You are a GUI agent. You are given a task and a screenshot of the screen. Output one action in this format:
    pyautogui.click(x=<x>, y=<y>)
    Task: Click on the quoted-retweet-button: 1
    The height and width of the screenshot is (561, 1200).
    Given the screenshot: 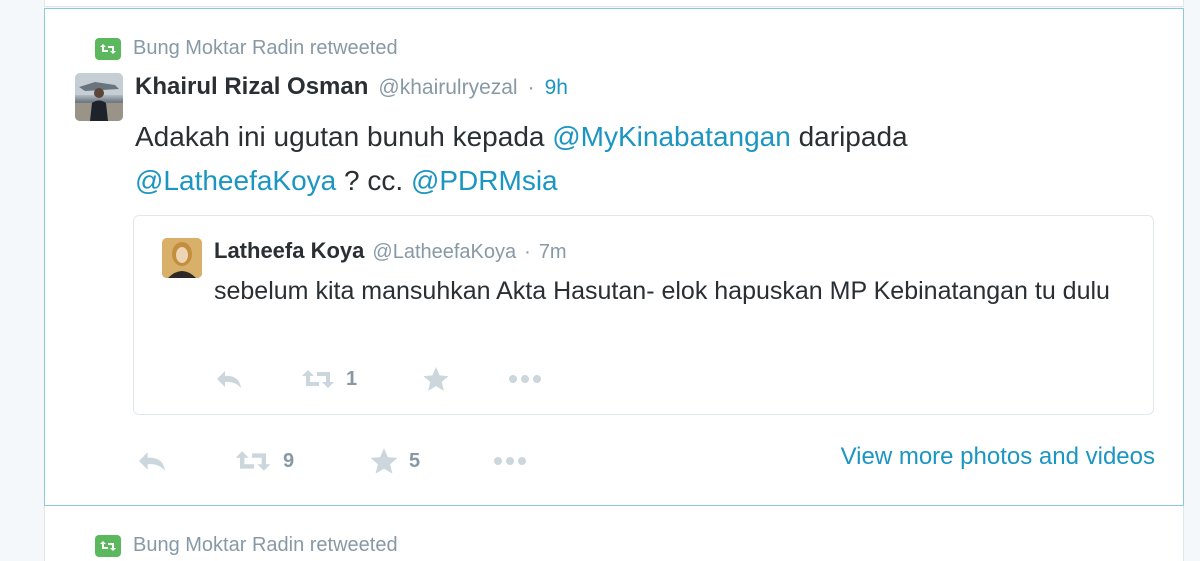 What is the action you would take?
    pyautogui.click(x=361, y=379)
    